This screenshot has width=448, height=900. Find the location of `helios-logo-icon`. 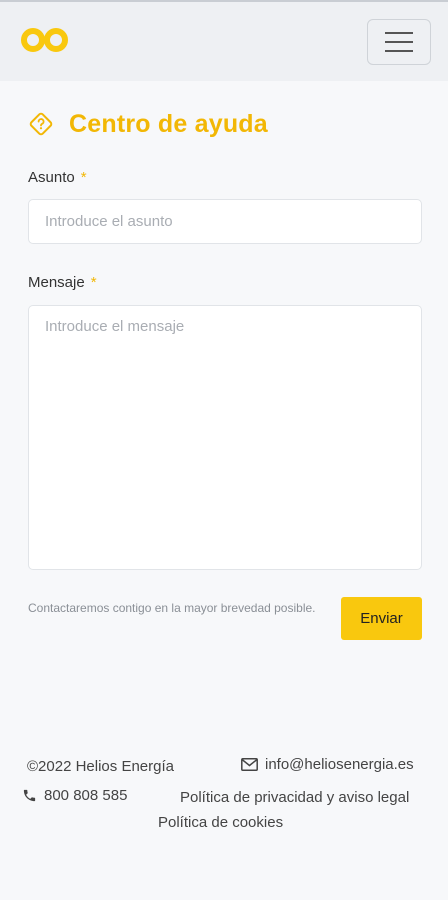

helios-logo-icon is located at coordinates (45, 41).